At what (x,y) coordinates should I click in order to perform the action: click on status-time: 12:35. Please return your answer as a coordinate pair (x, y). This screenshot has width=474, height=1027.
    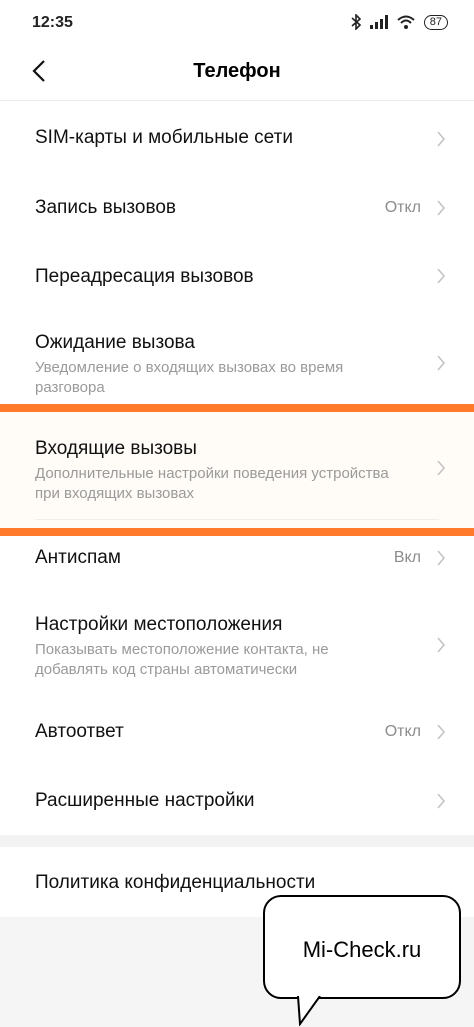
    Looking at the image, I should click on (52, 22).